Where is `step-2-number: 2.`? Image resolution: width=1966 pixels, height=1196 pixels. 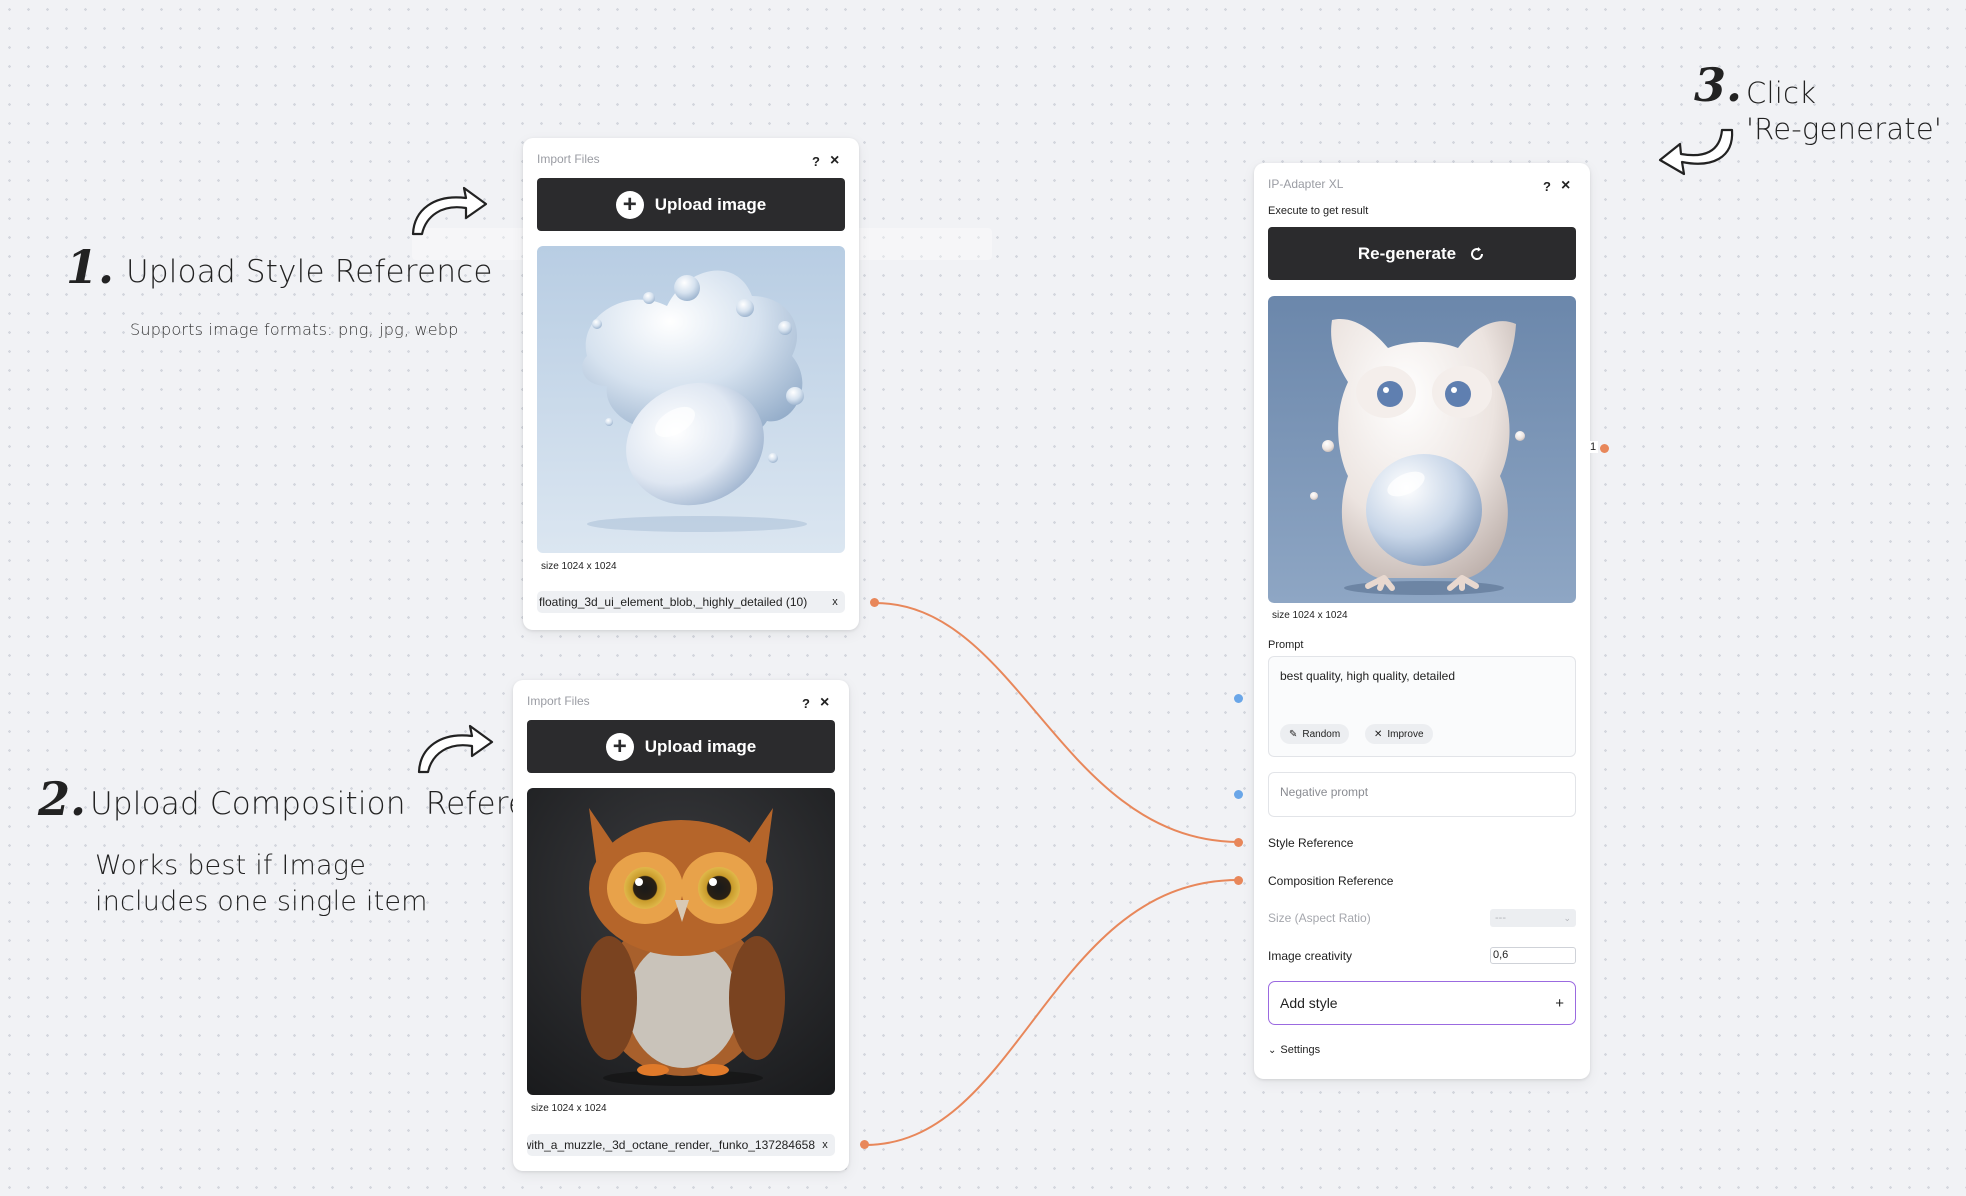 step-2-number: 2. is located at coordinates (62, 799).